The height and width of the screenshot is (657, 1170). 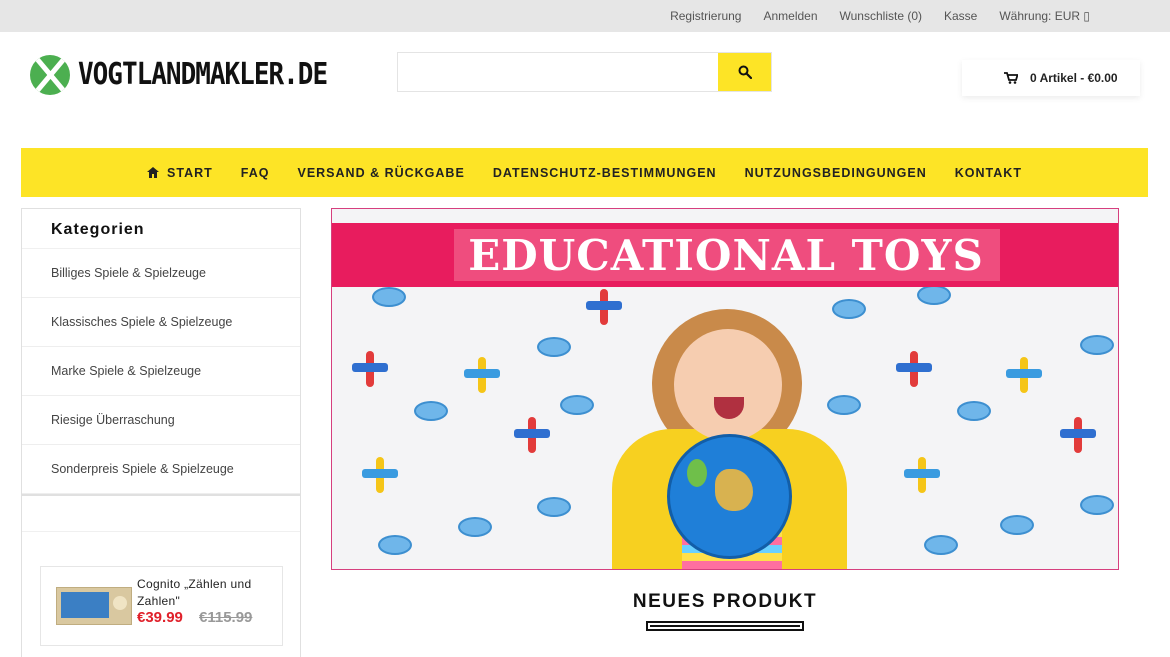 What do you see at coordinates (161, 371) in the screenshot?
I see `sidebar-item-brand: Marke Spiele & Spielzeuge` at bounding box center [161, 371].